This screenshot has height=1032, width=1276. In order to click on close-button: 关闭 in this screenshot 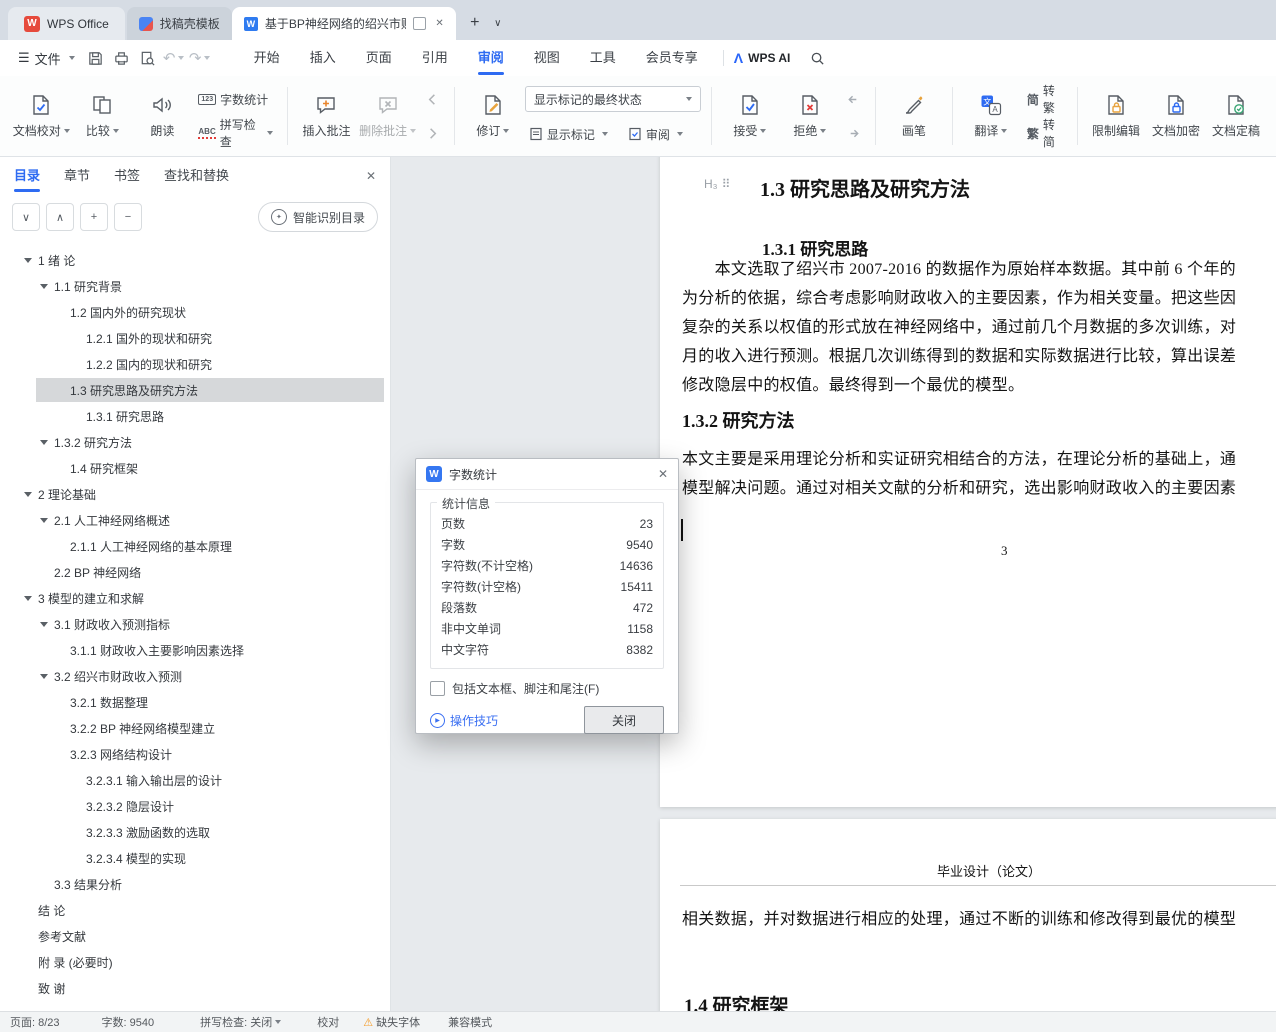, I will do `click(624, 720)`.